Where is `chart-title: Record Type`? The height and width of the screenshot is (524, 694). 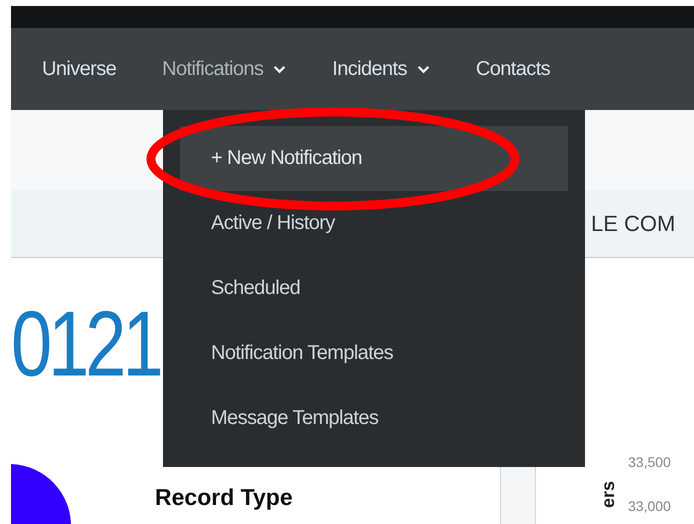
chart-title: Record Type is located at coordinates (224, 497).